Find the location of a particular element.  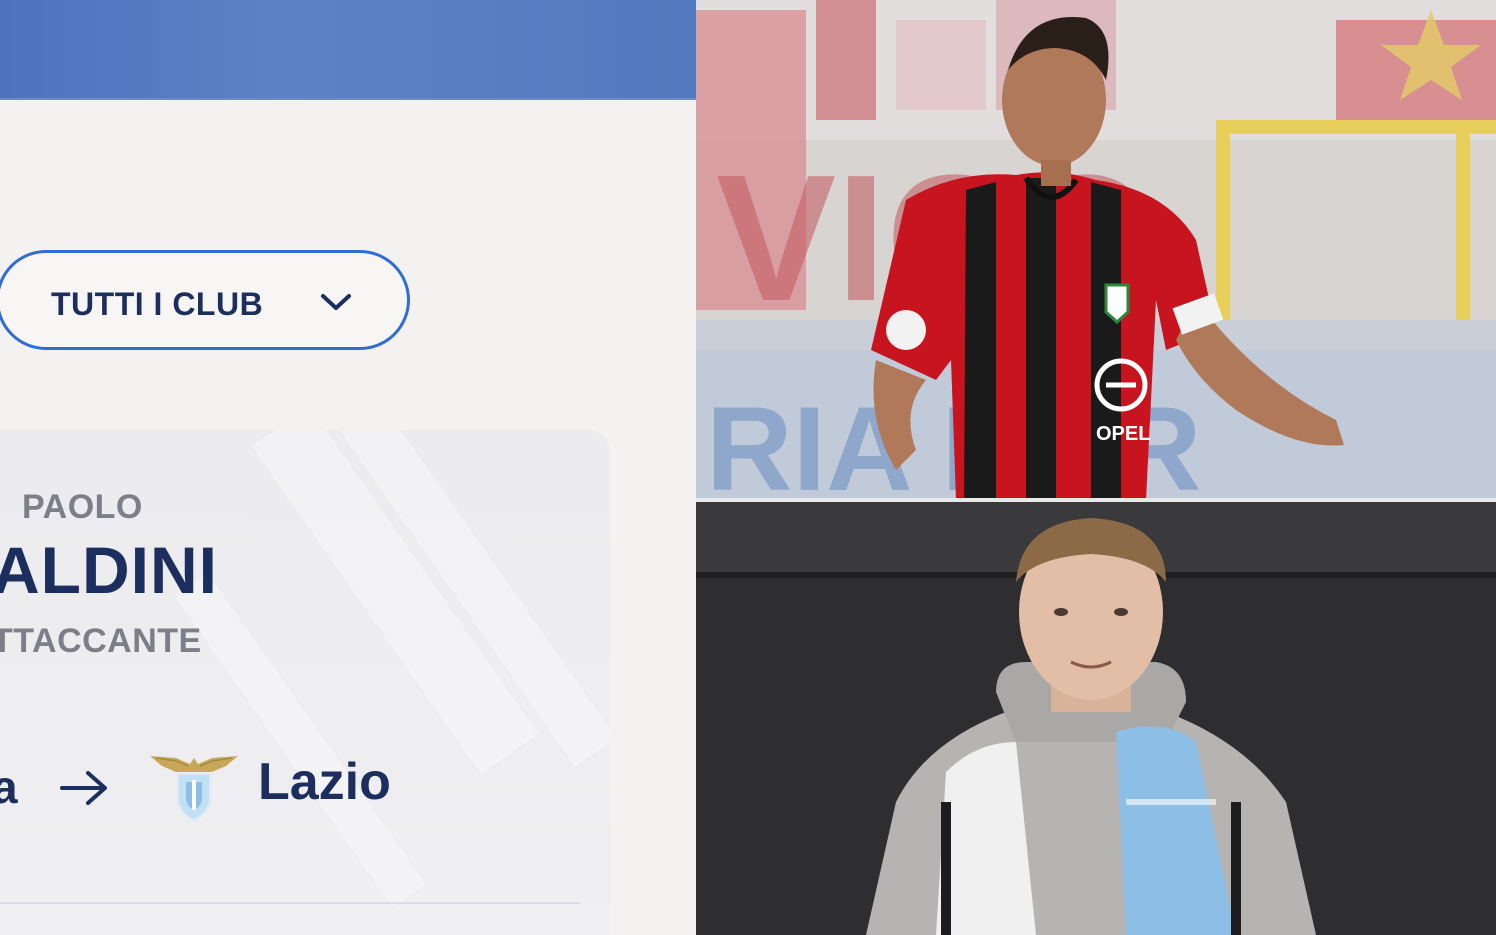

svg-text: OPEL is located at coordinates (1123, 434).